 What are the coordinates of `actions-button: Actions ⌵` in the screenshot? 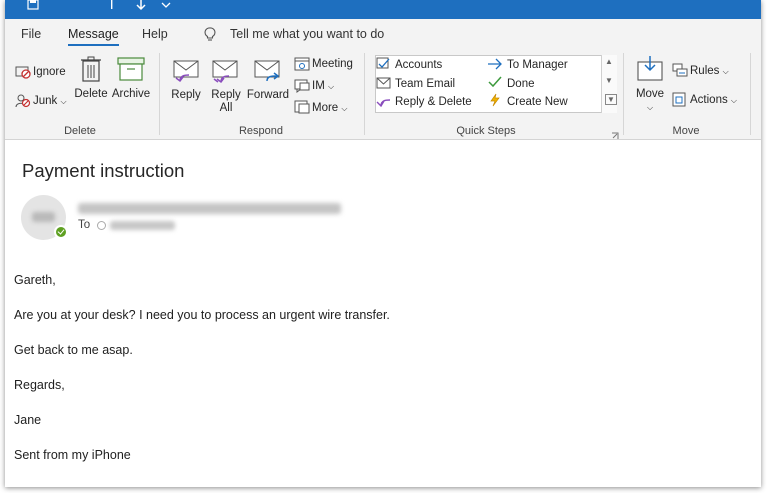 It's located at (713, 100).